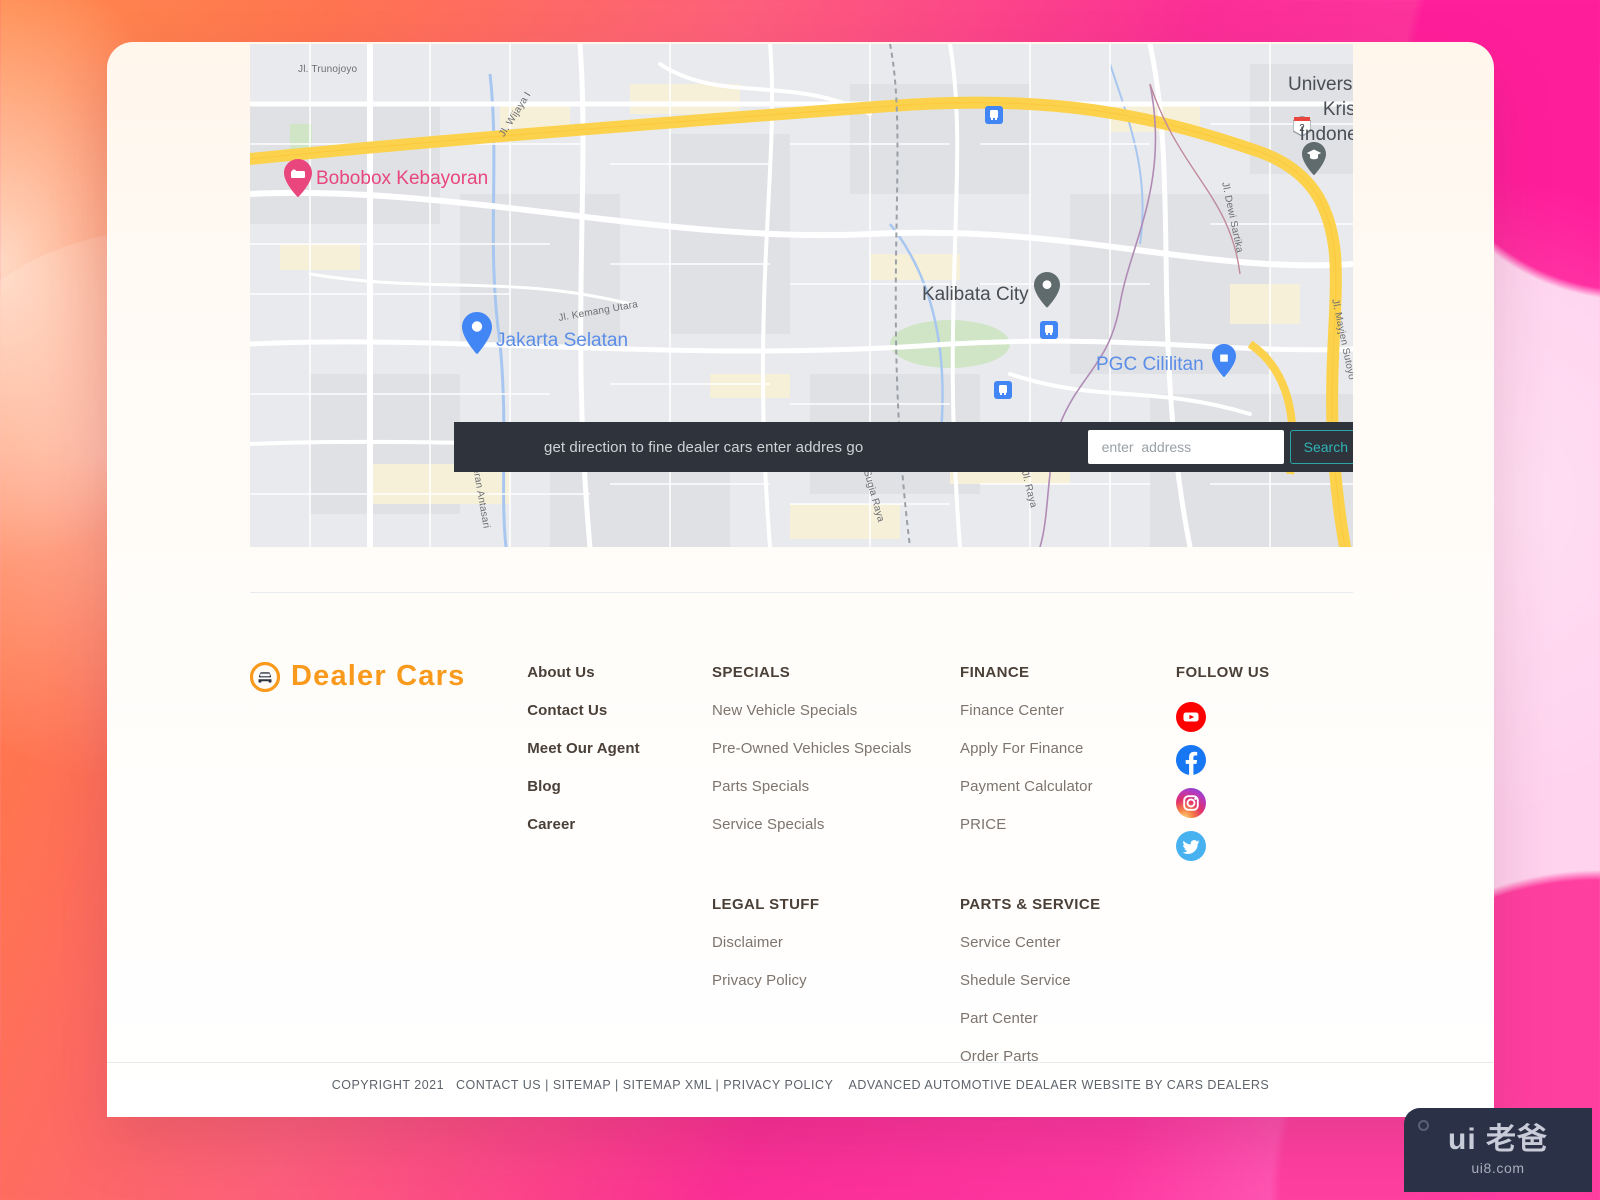  What do you see at coordinates (582, 1085) in the screenshot?
I see `copyright-link-sitemap: SITEMAP` at bounding box center [582, 1085].